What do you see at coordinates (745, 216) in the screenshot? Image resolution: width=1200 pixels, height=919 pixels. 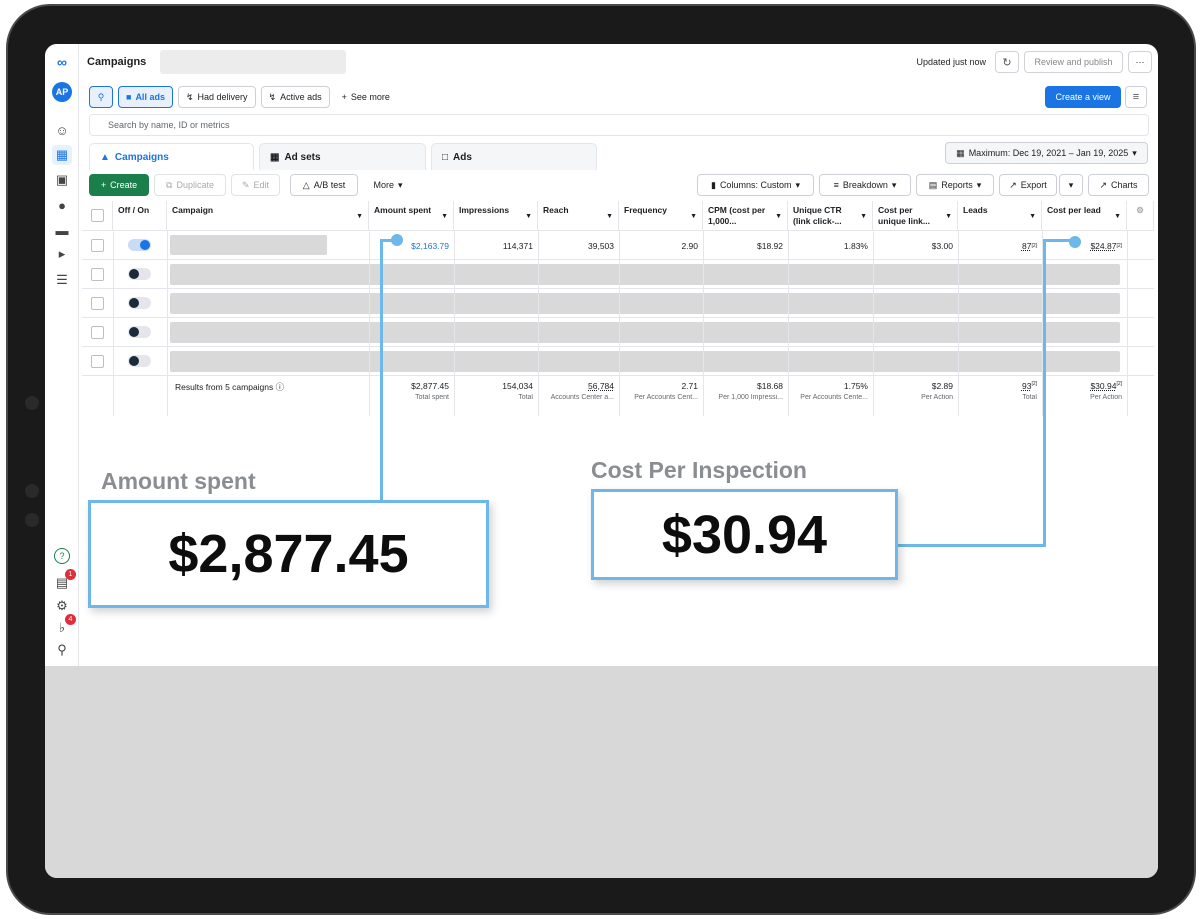 I see `cpm-header: CPM (cost per 1,000... ▼` at bounding box center [745, 216].